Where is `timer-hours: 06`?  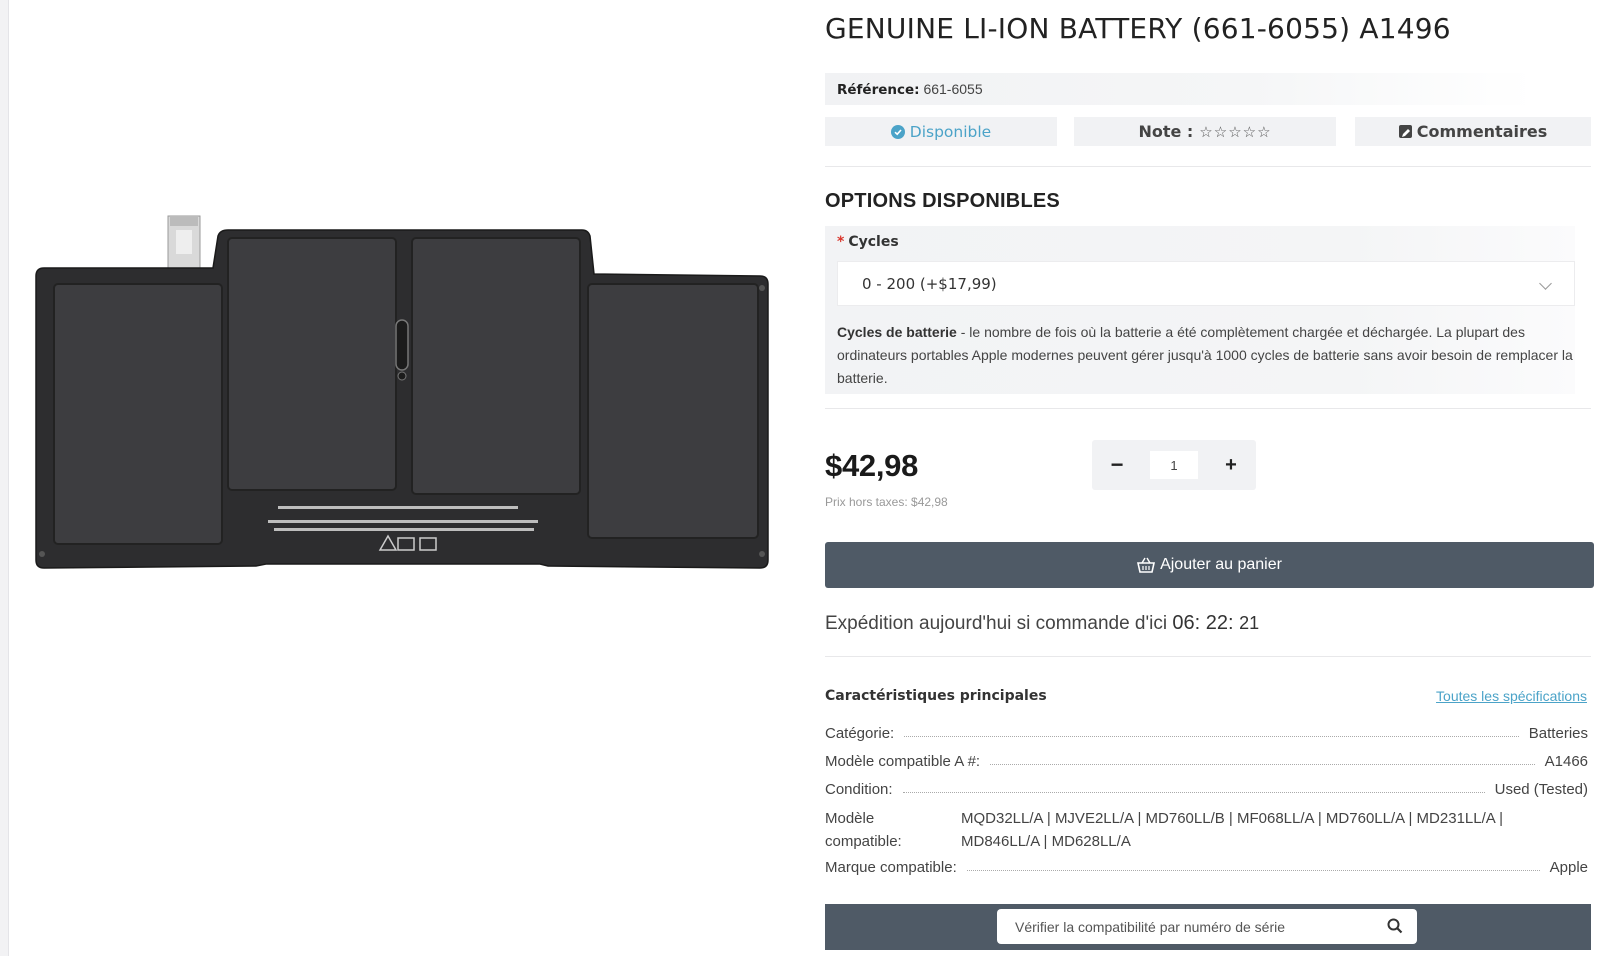 timer-hours: 06 is located at coordinates (1183, 623).